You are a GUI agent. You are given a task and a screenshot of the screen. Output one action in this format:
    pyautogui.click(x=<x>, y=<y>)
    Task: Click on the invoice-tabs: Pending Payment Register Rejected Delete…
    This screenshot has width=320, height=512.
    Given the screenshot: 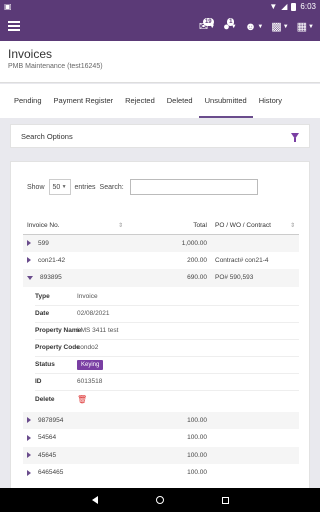 What is the action you would take?
    pyautogui.click(x=160, y=101)
    